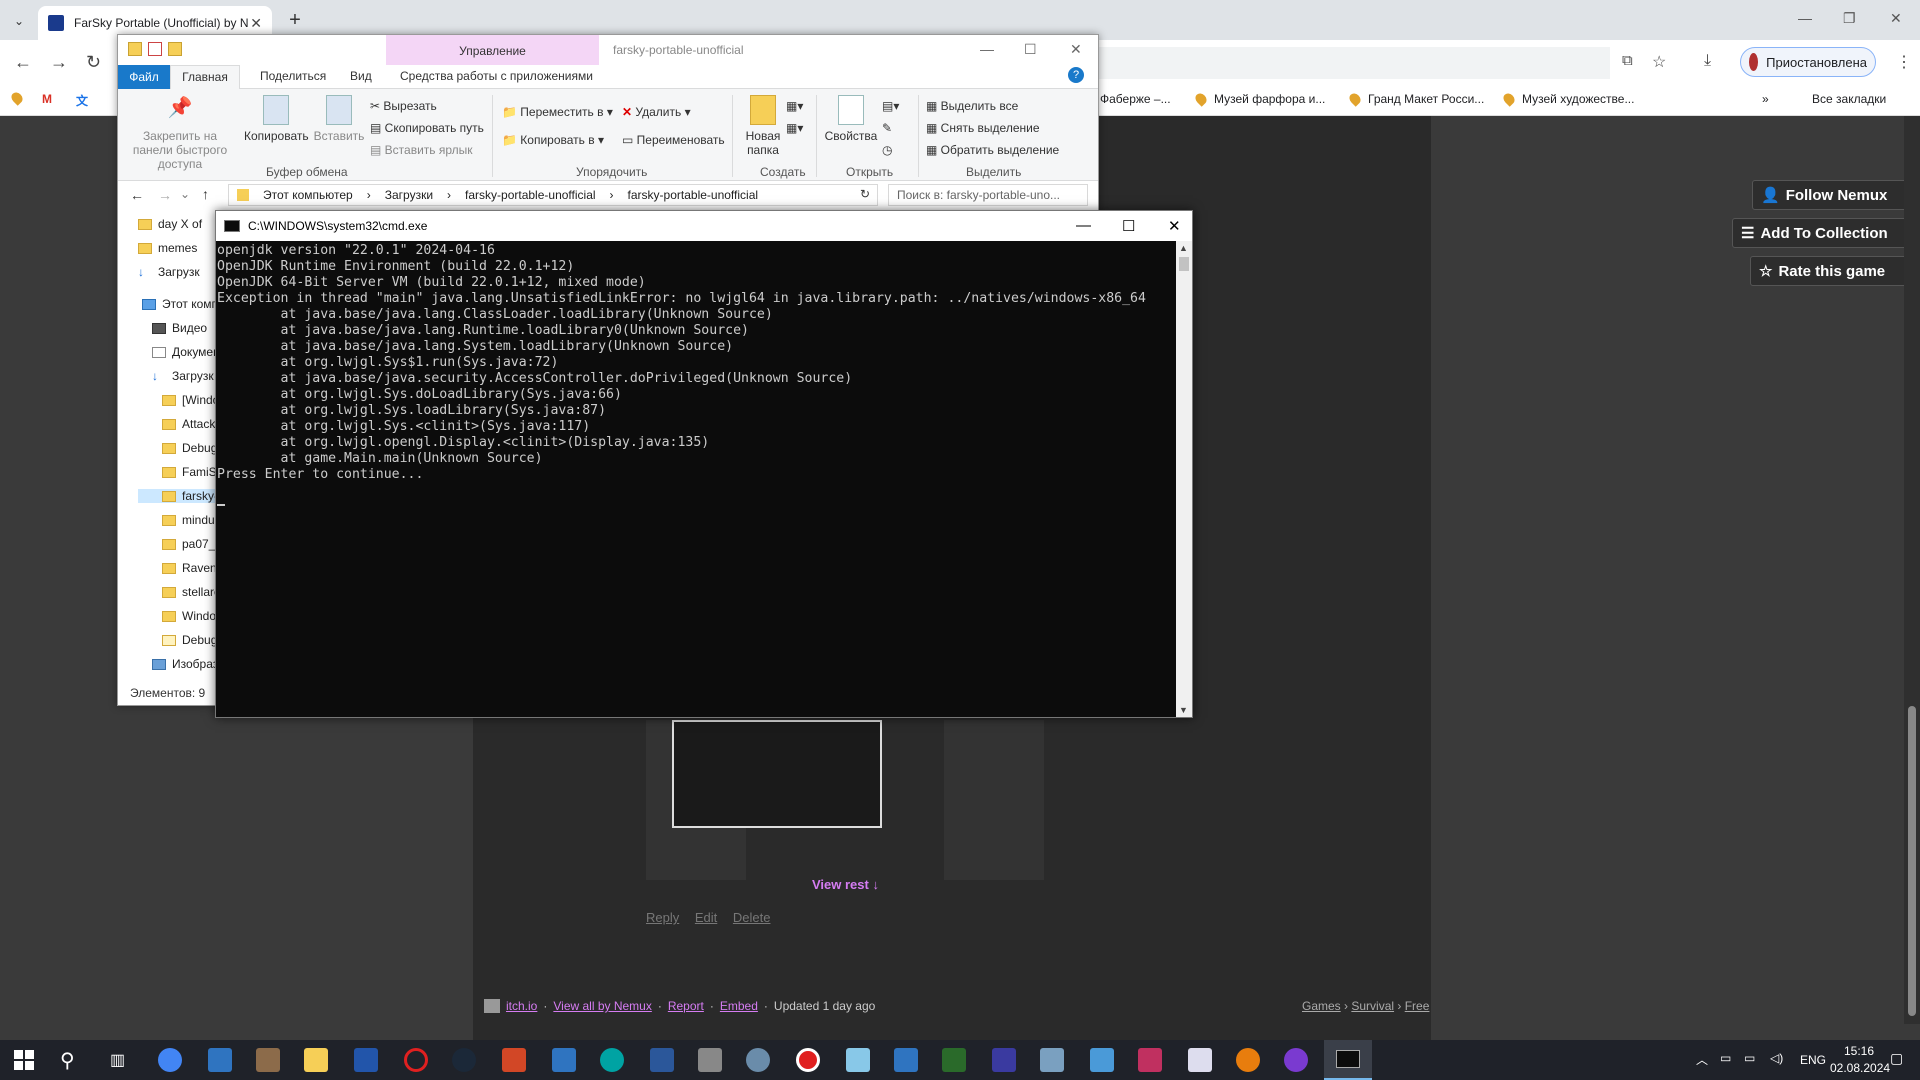 The height and width of the screenshot is (1080, 1920). What do you see at coordinates (170, 1060) in the screenshot?
I see `chrome-icon` at bounding box center [170, 1060].